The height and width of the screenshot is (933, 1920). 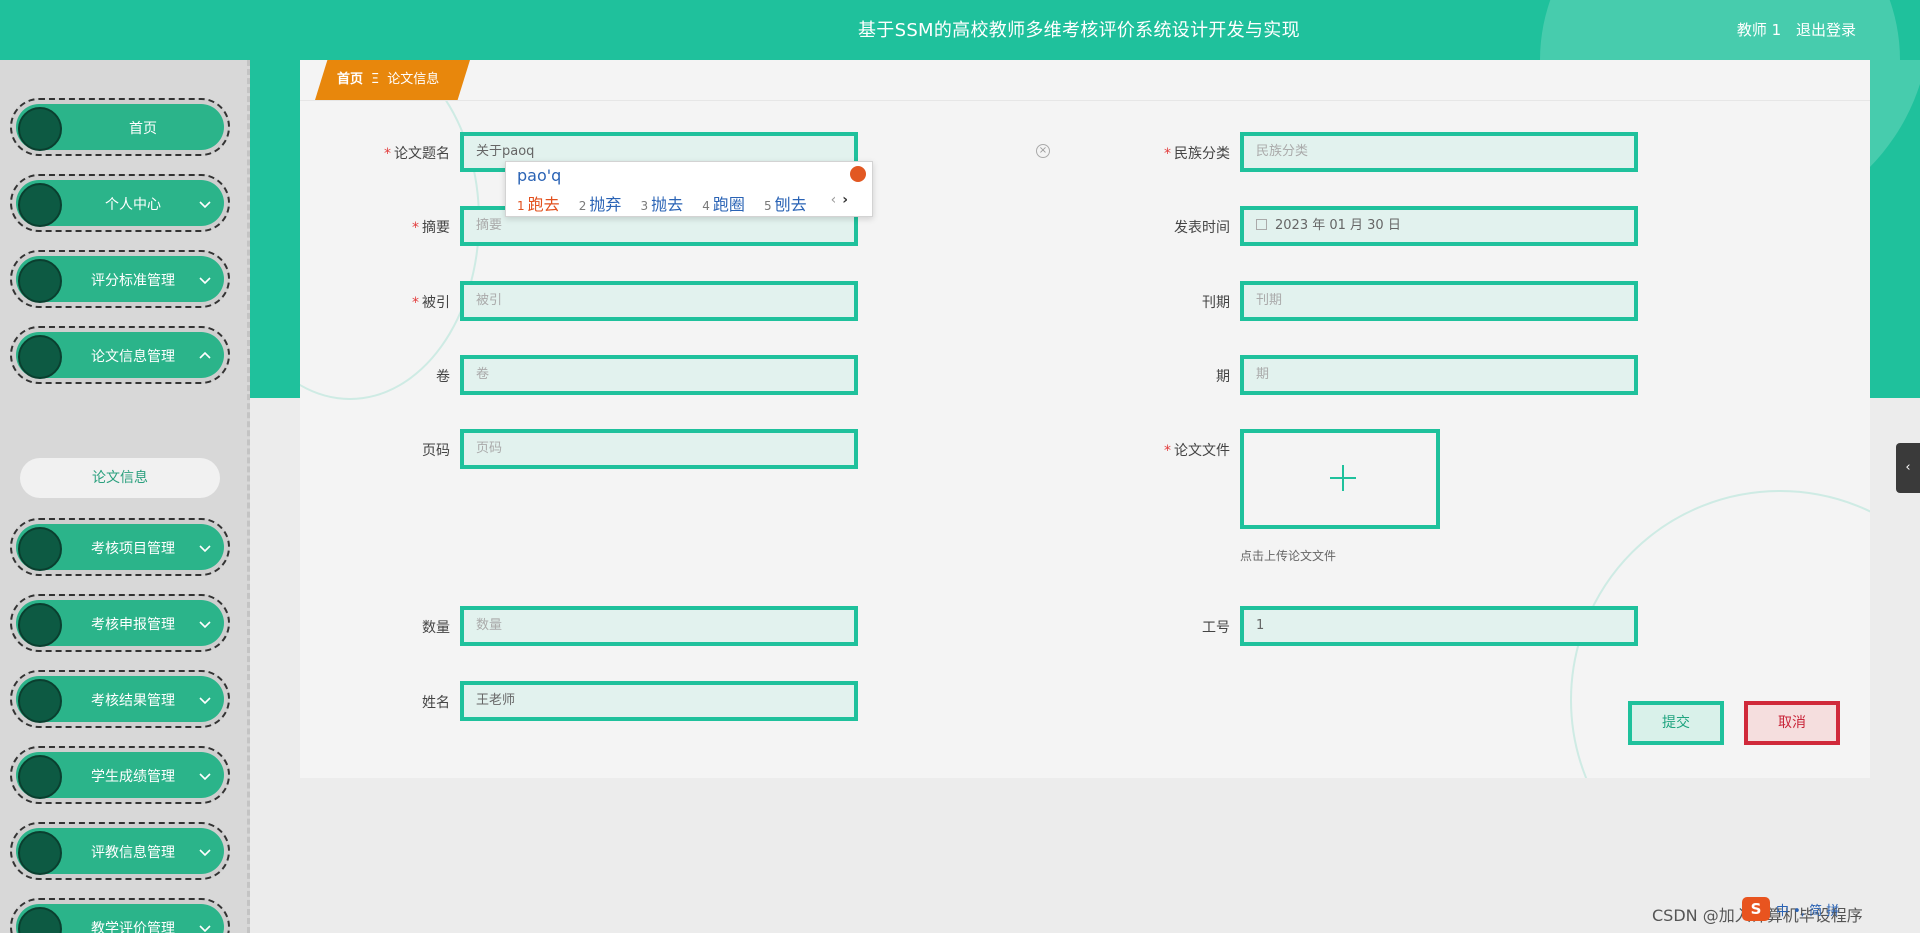 I want to click on name-input: 王老师, so click(x=659, y=701).